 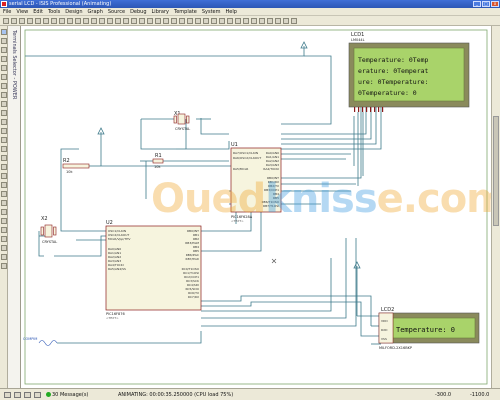 What do you see at coordinates (38, 11) in the screenshot?
I see `menu-edit: Edit` at bounding box center [38, 11].